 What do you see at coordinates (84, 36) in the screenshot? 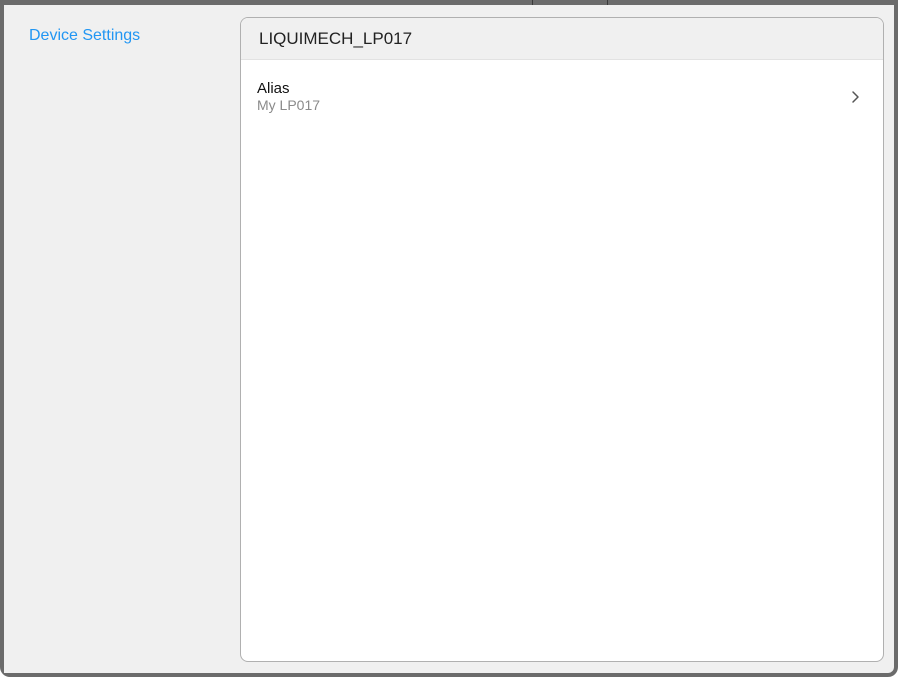
I see `sidebar-item-device-settings: Device Settings` at bounding box center [84, 36].